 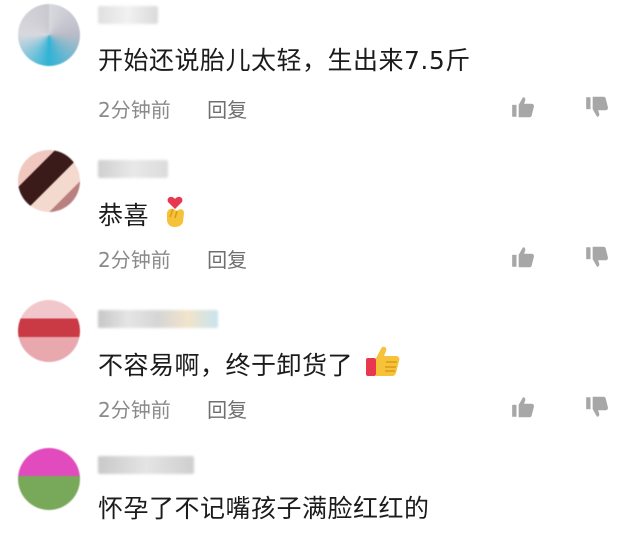 What do you see at coordinates (176, 211) in the screenshot?
I see `finger-heart-emoji-icon` at bounding box center [176, 211].